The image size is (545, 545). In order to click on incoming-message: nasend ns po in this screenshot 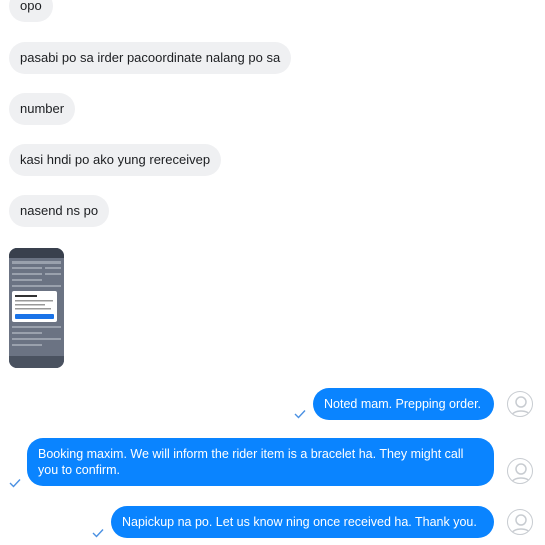, I will do `click(59, 211)`.